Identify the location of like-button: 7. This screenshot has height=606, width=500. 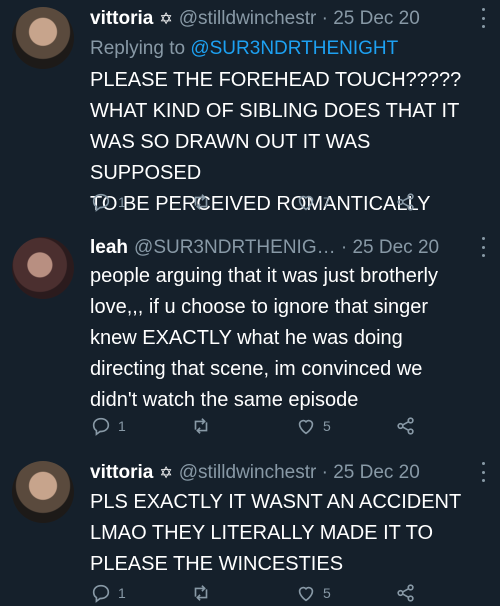
(313, 202).